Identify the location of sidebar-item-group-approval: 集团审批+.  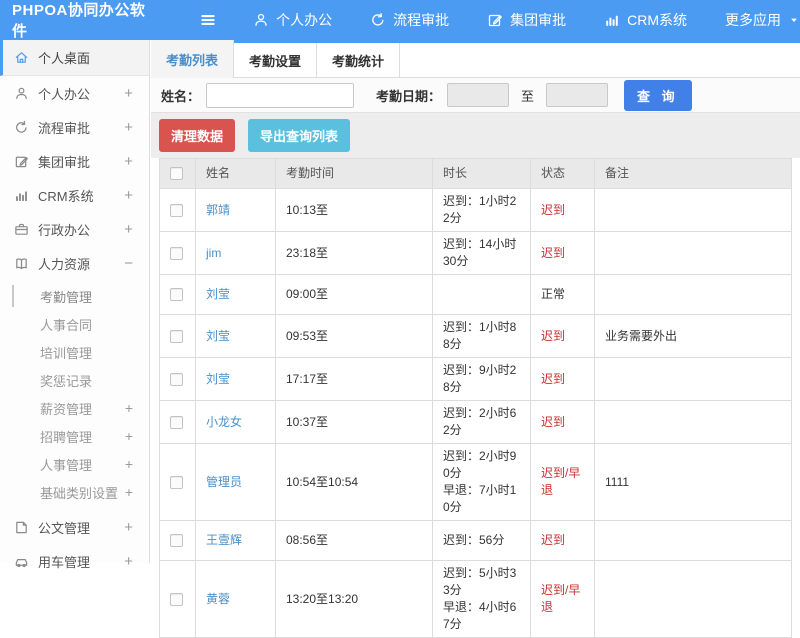
(74, 161).